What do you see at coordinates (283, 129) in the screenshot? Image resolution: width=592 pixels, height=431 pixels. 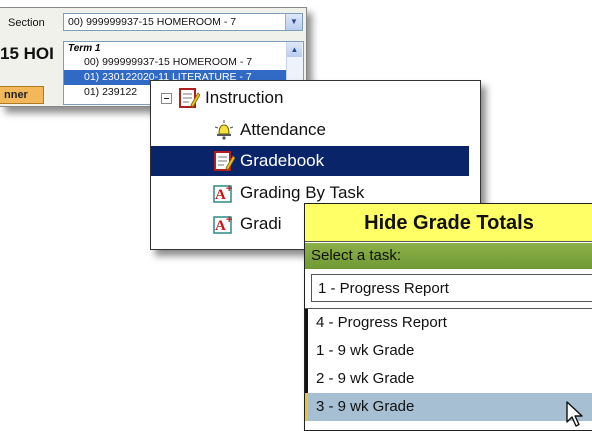 I see `tree-item-label: Attendance` at bounding box center [283, 129].